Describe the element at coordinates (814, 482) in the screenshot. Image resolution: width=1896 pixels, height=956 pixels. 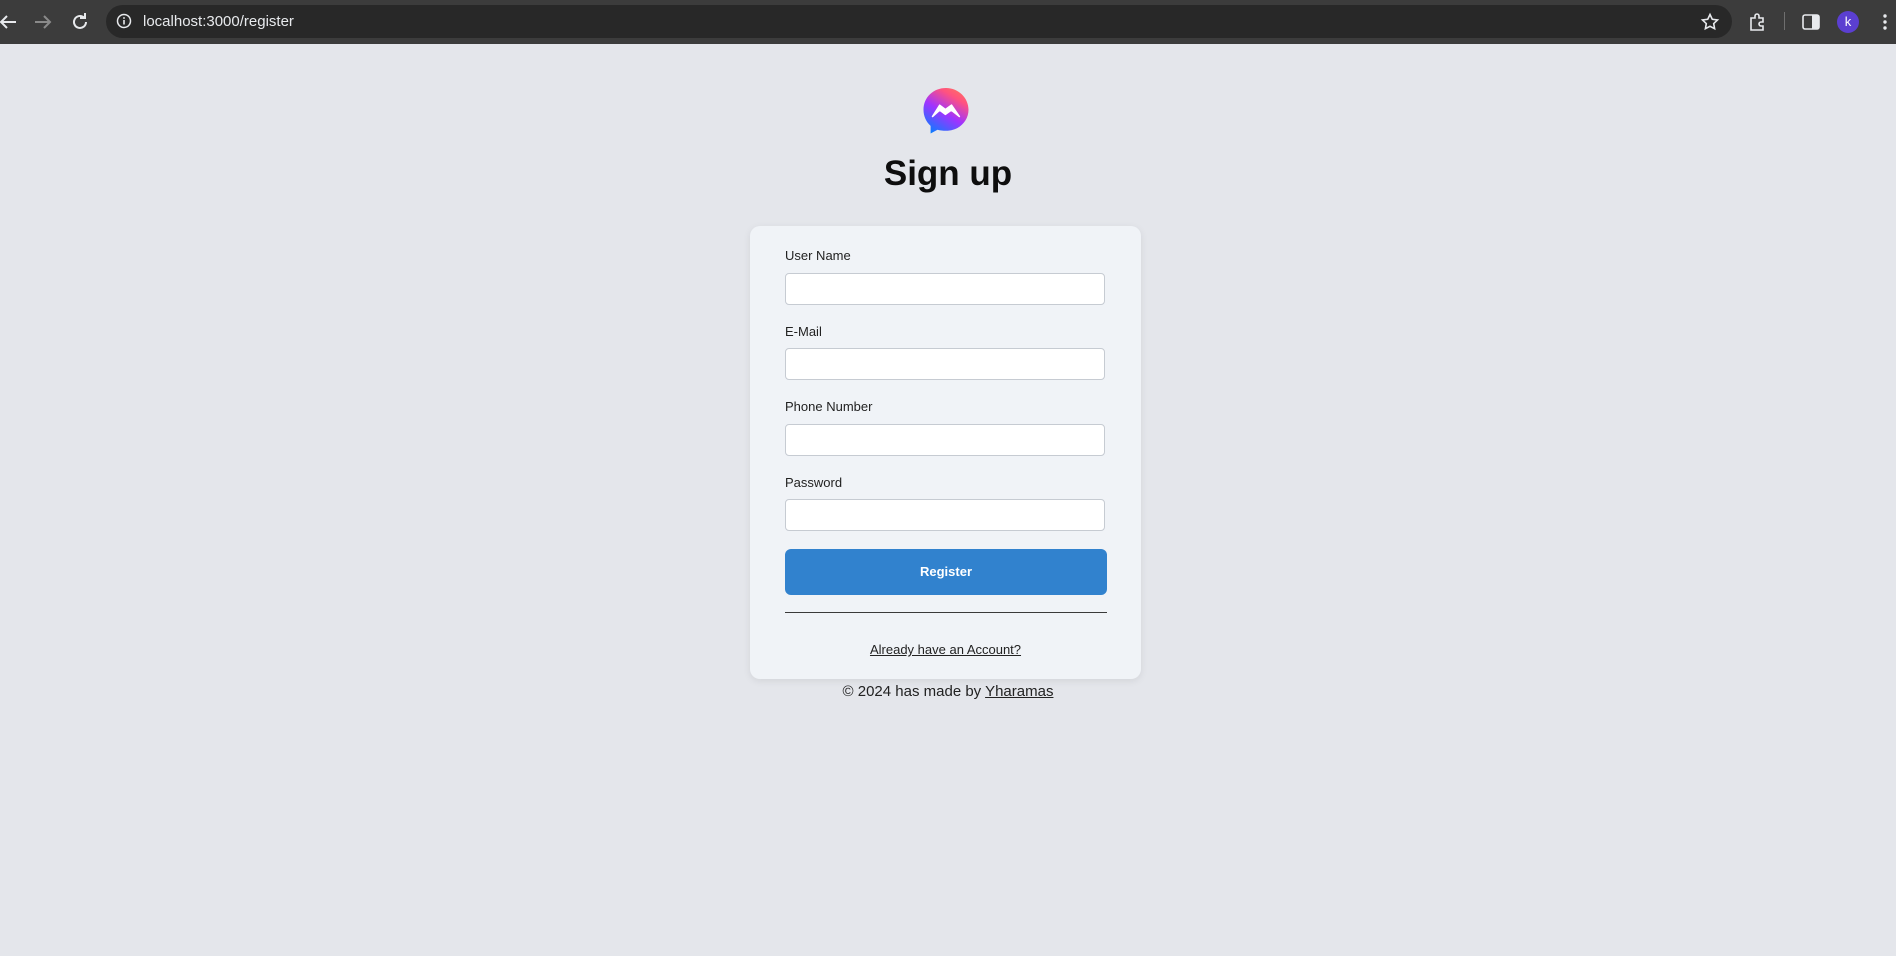
I see `password-label: Password` at that location.